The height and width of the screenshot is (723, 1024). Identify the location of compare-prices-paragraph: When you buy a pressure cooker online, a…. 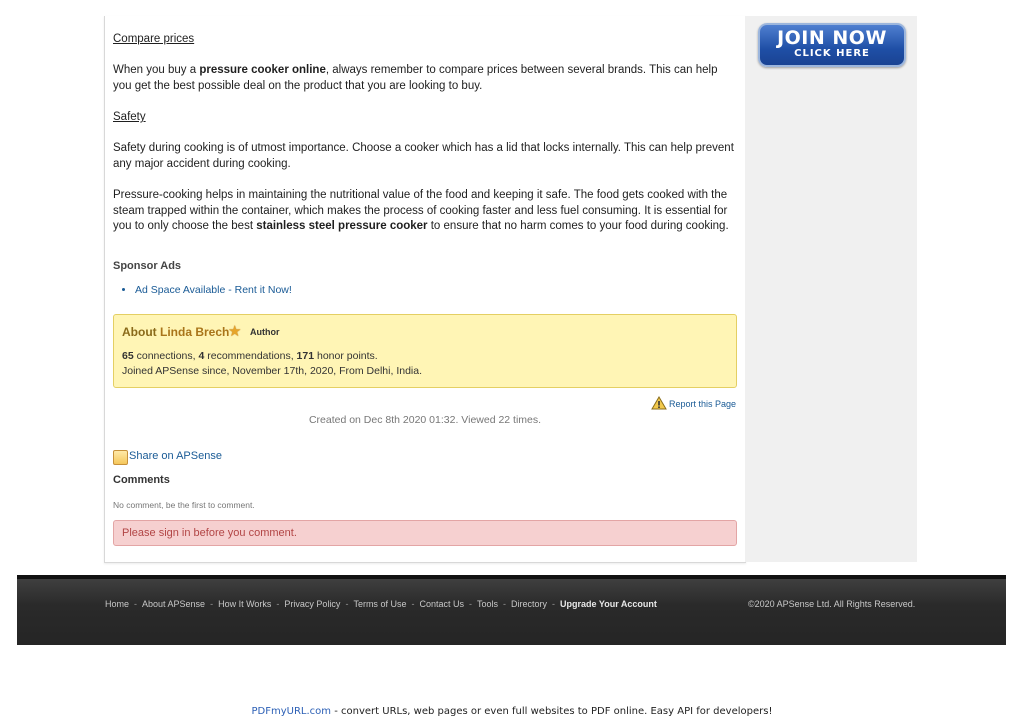
(415, 78).